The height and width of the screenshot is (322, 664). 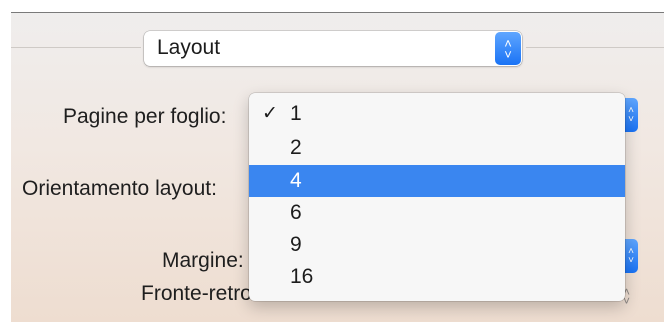 What do you see at coordinates (437, 114) in the screenshot?
I see `menu-item-1: ✓ 1` at bounding box center [437, 114].